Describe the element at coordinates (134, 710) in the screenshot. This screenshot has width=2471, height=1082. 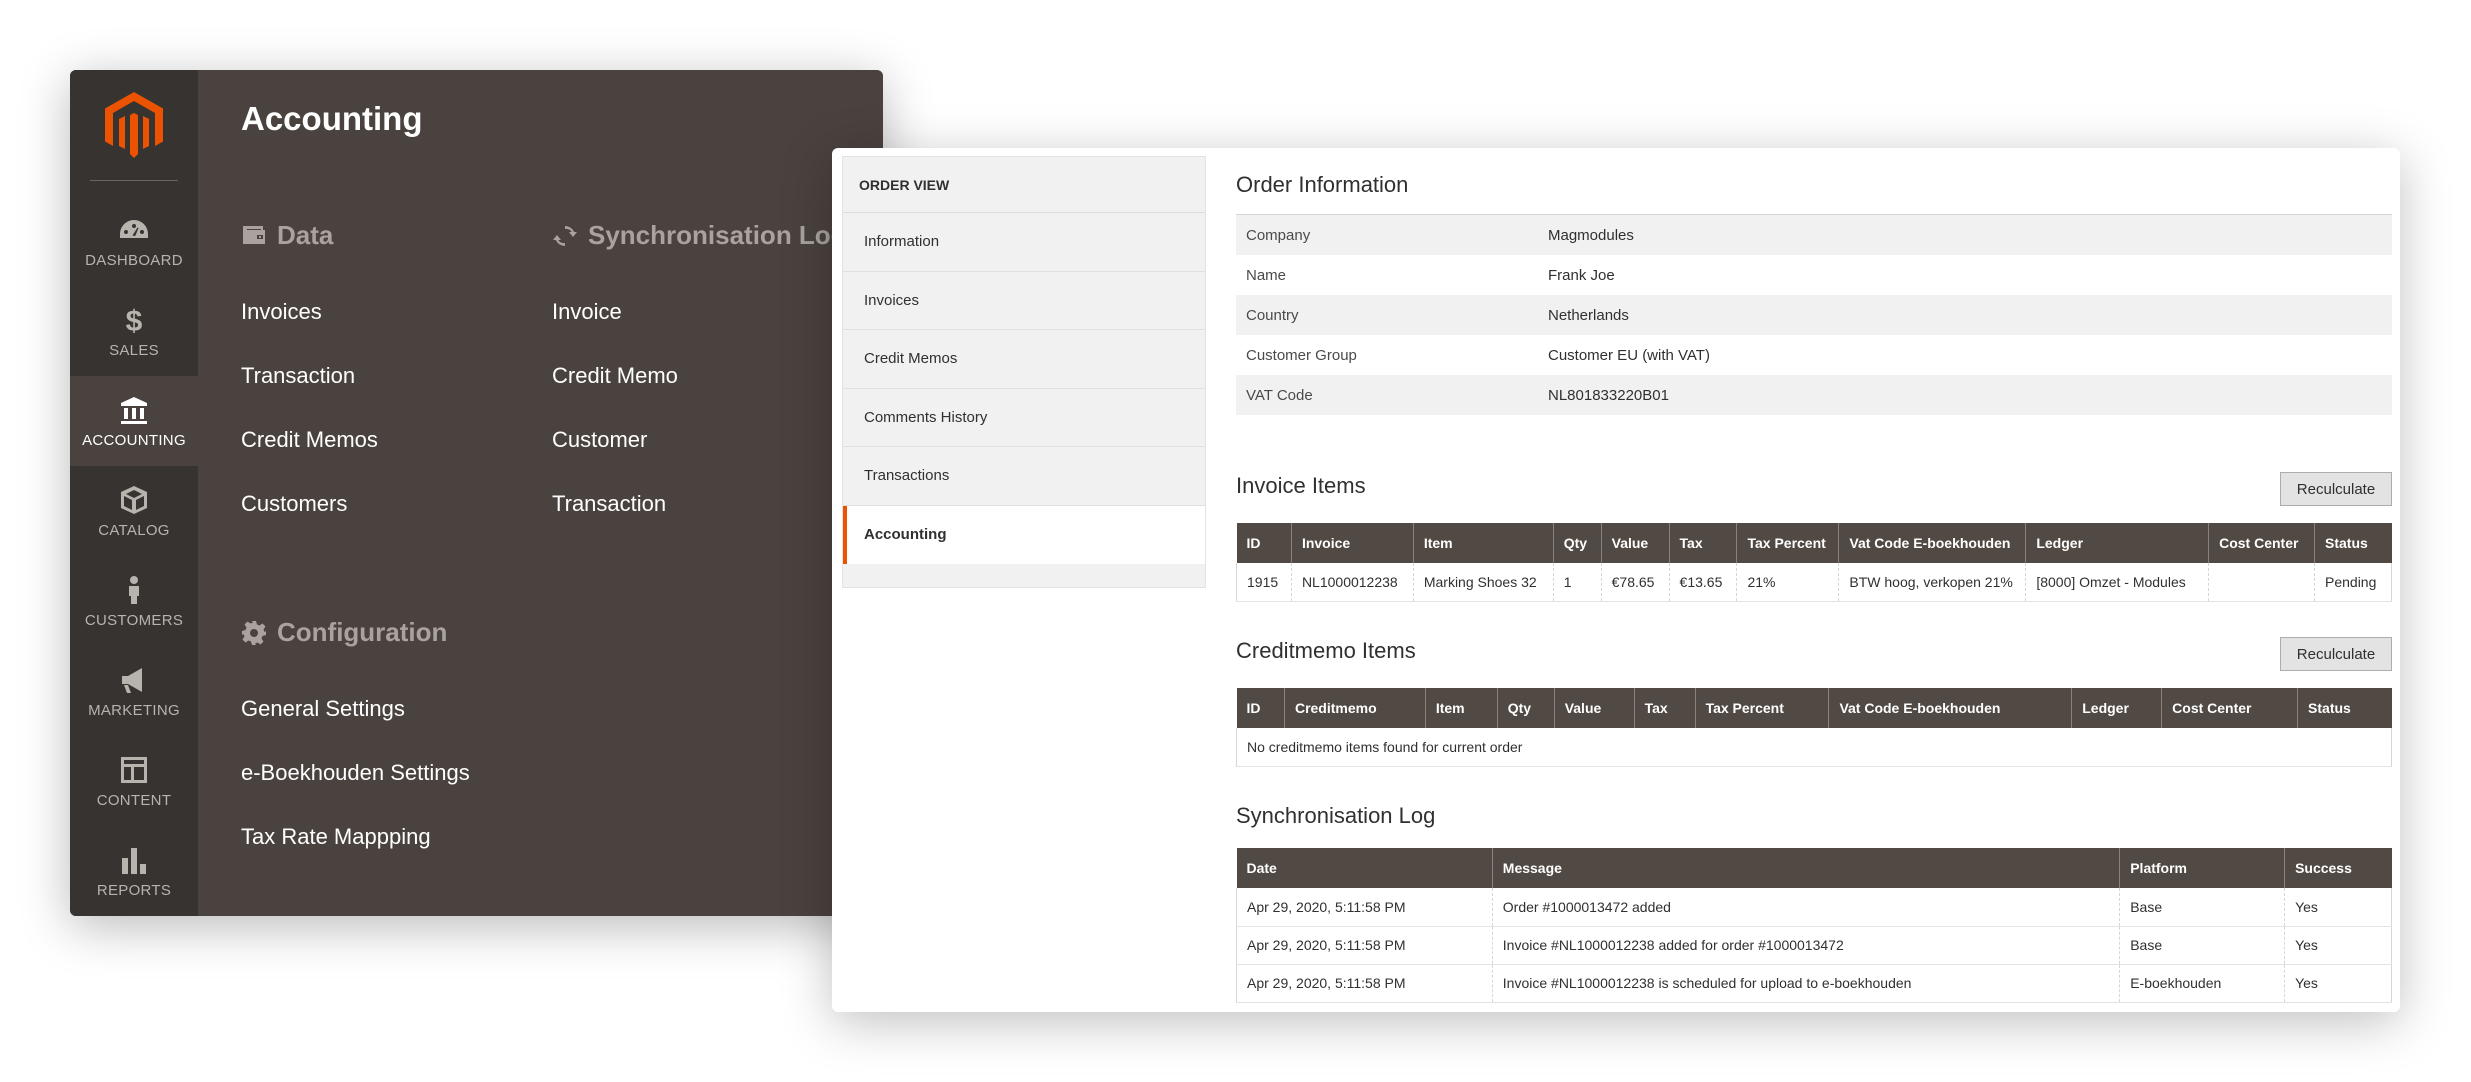
I see `nav-label: Marketing` at that location.